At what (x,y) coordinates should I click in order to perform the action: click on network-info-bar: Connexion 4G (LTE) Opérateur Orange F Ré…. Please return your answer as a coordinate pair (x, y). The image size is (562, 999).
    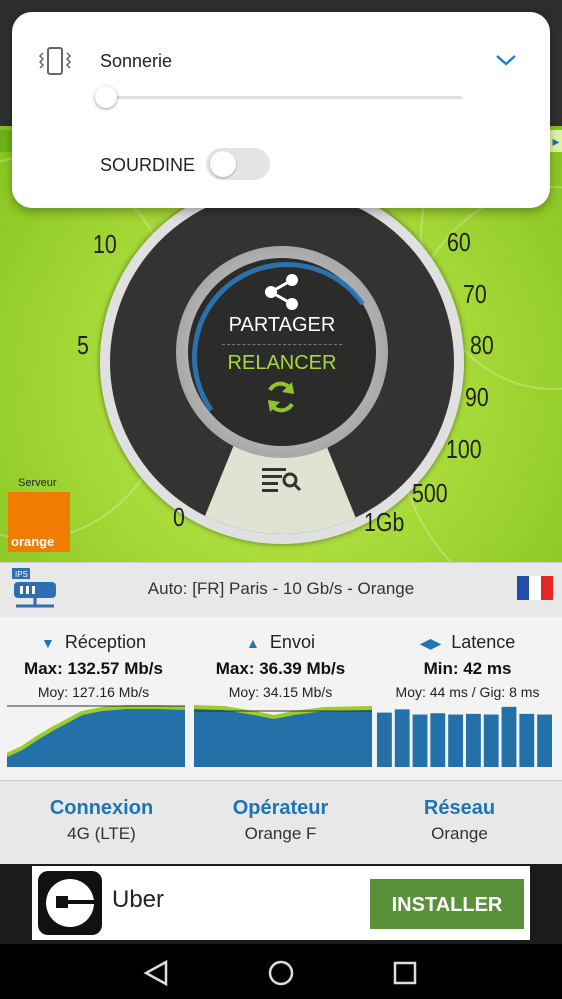
    Looking at the image, I should click on (281, 823).